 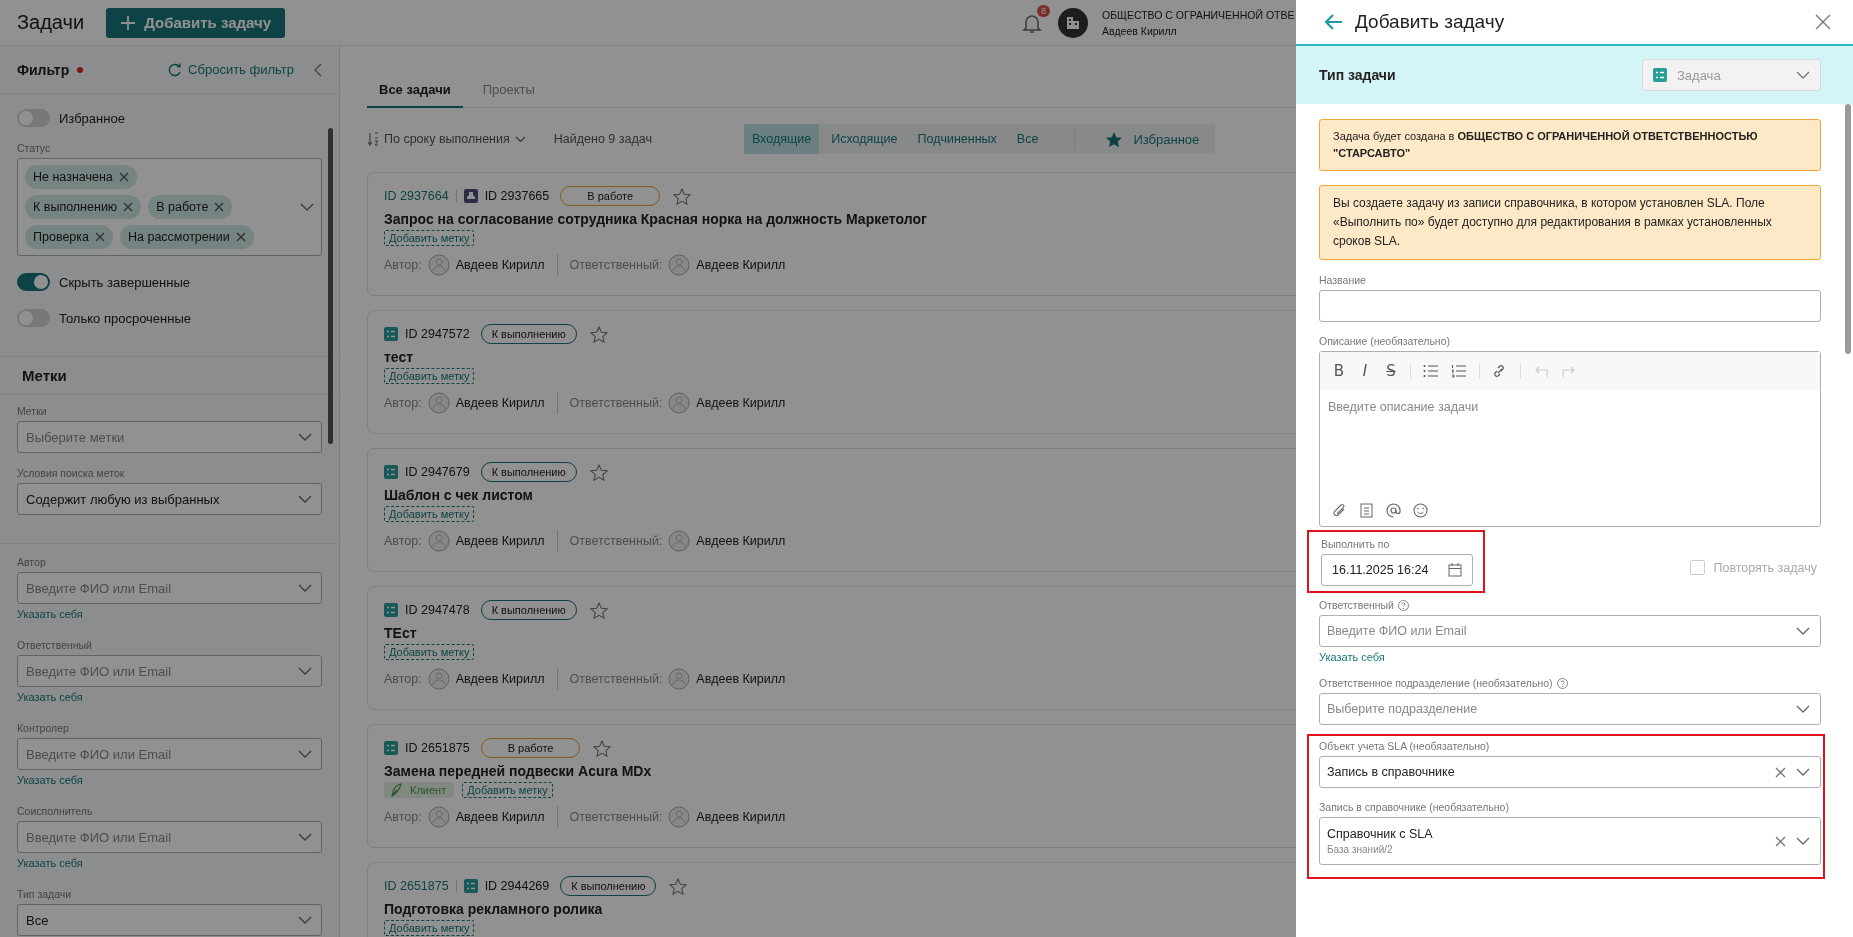 I want to click on status-field: Не назначена К выполнению В работе Проверка На рассмотрении, so click(x=169, y=207).